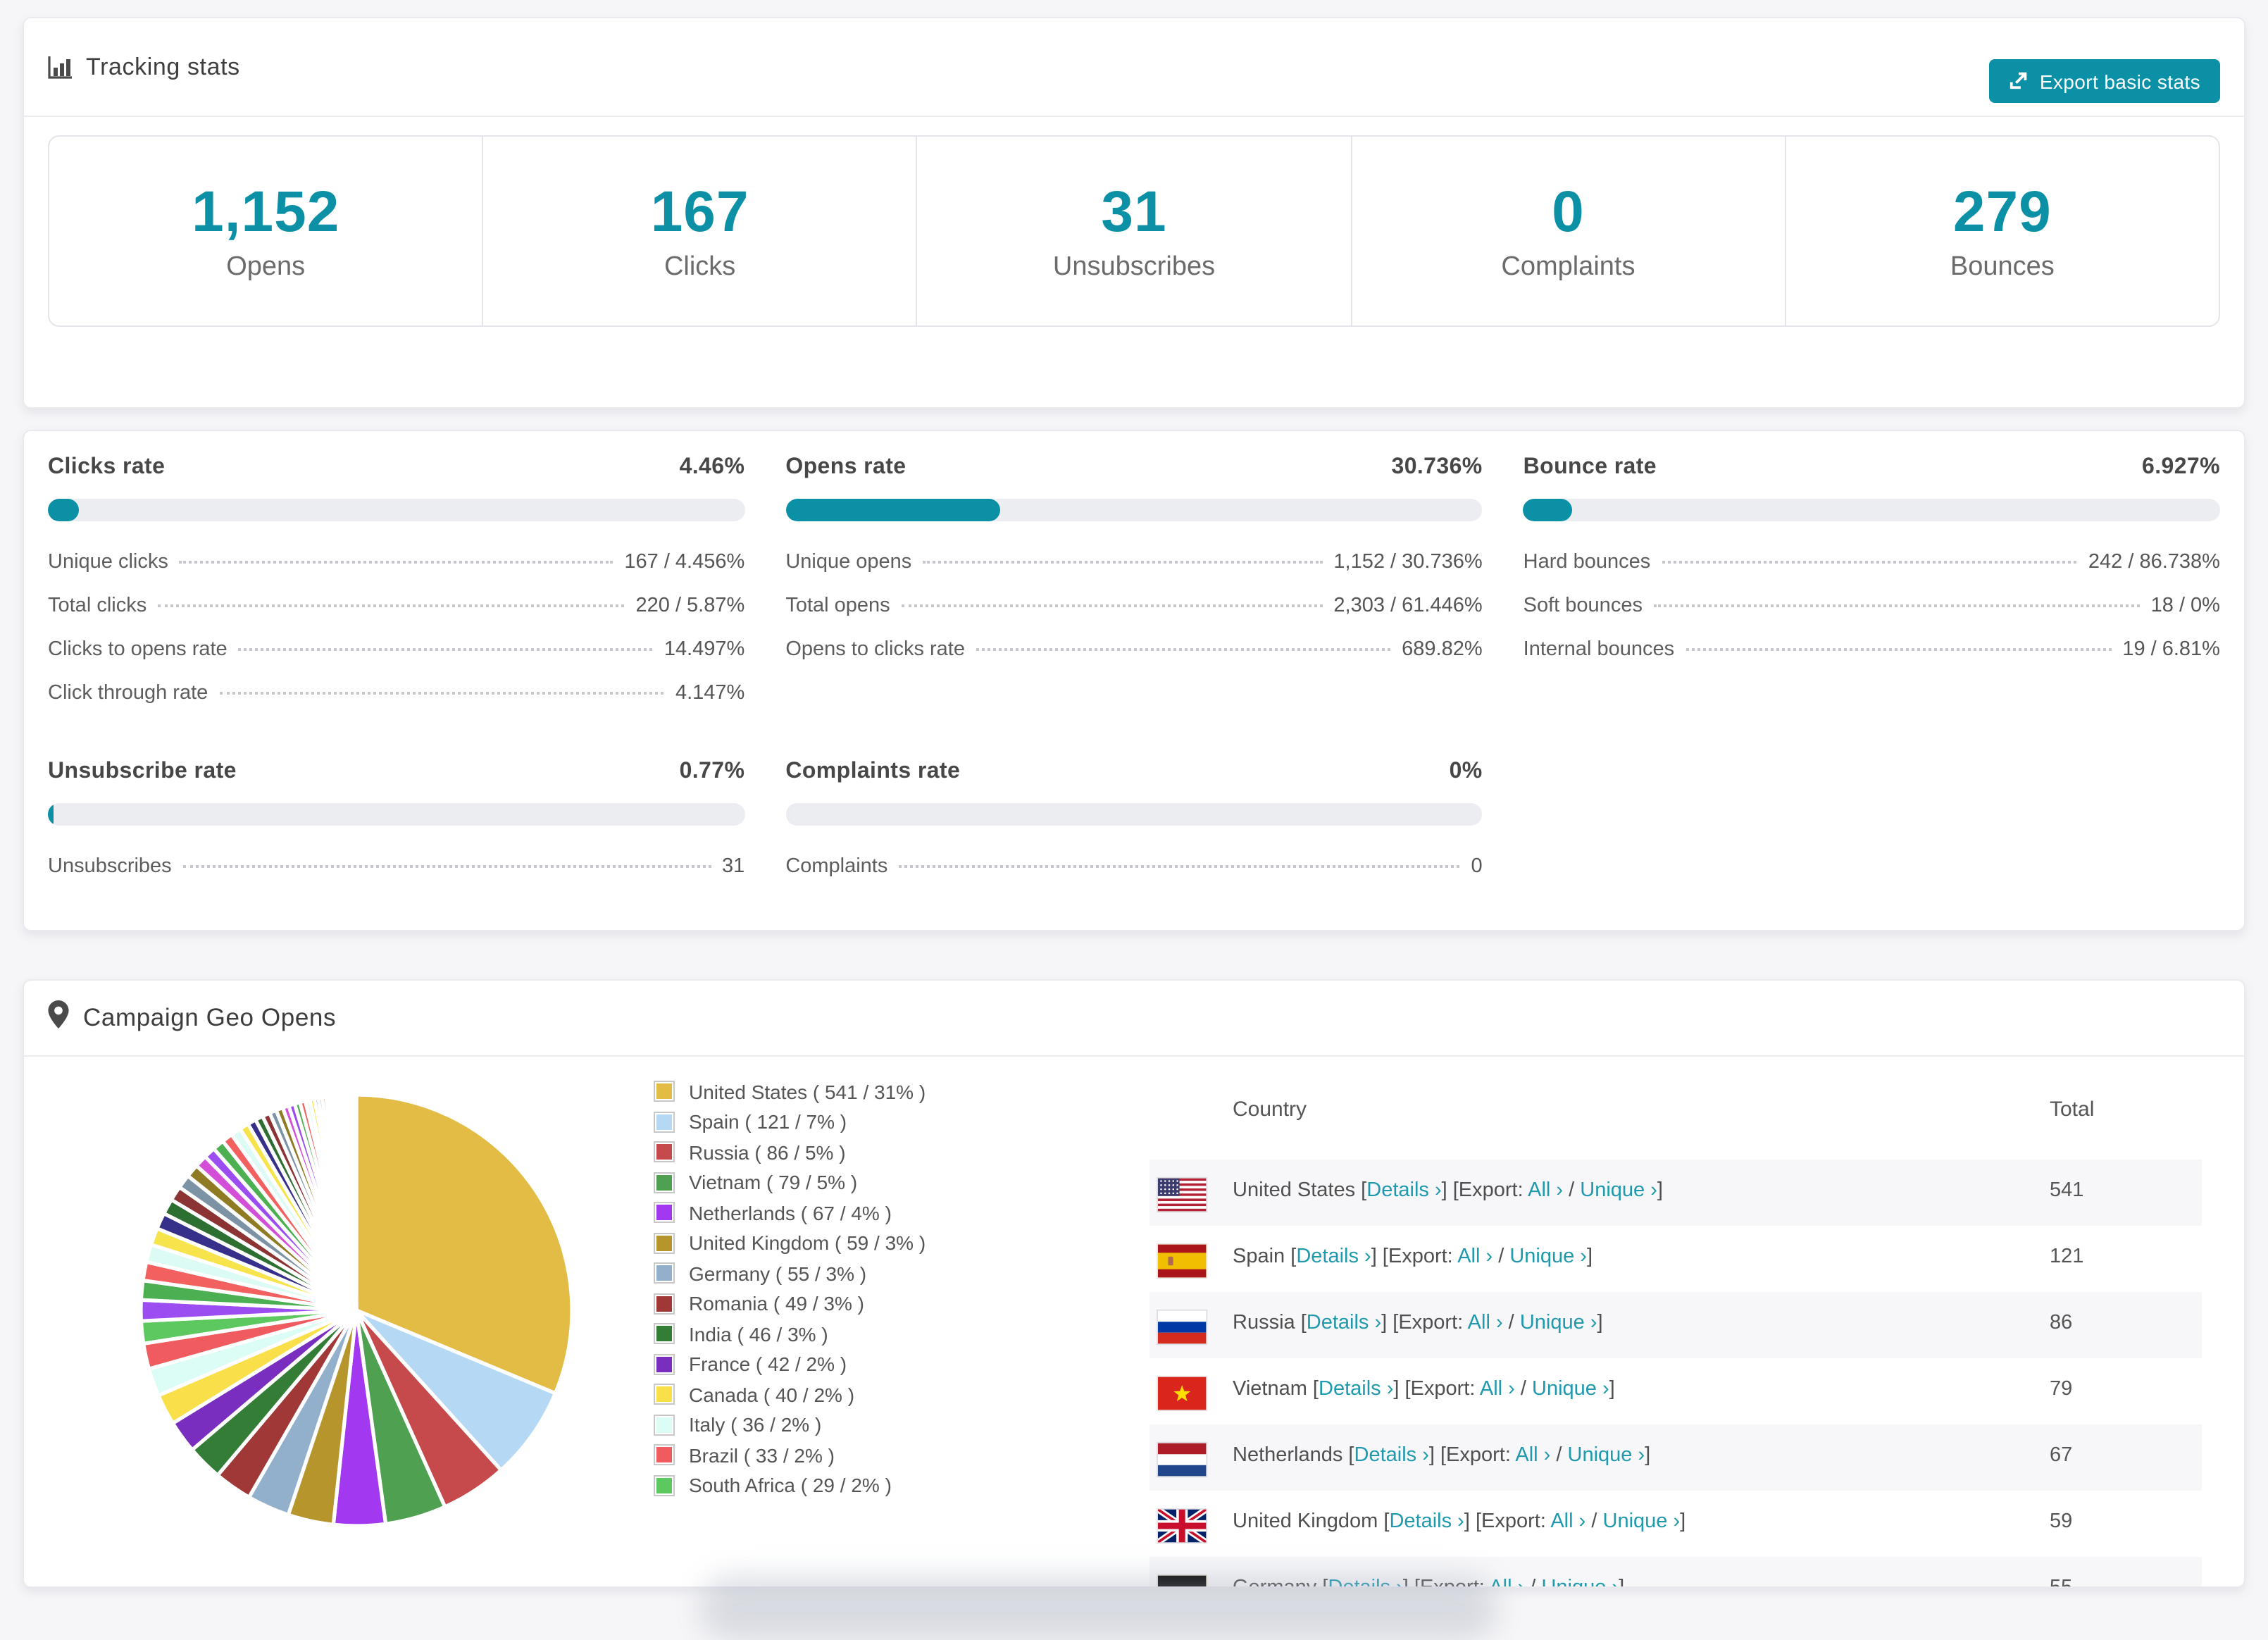  I want to click on bounce-rate-value: 6.927%, so click(2181, 467).